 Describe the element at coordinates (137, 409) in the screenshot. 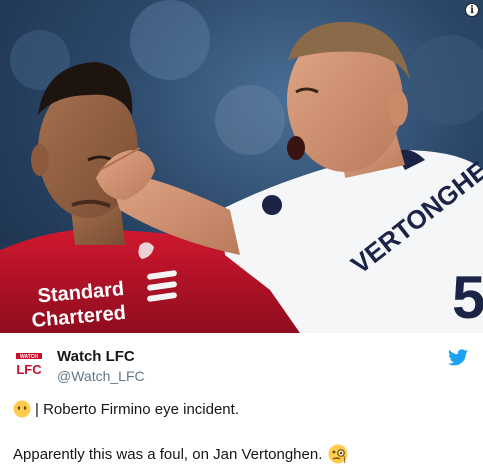

I see `tweet-text-1: | Roberto Firmino eye incident.` at that location.